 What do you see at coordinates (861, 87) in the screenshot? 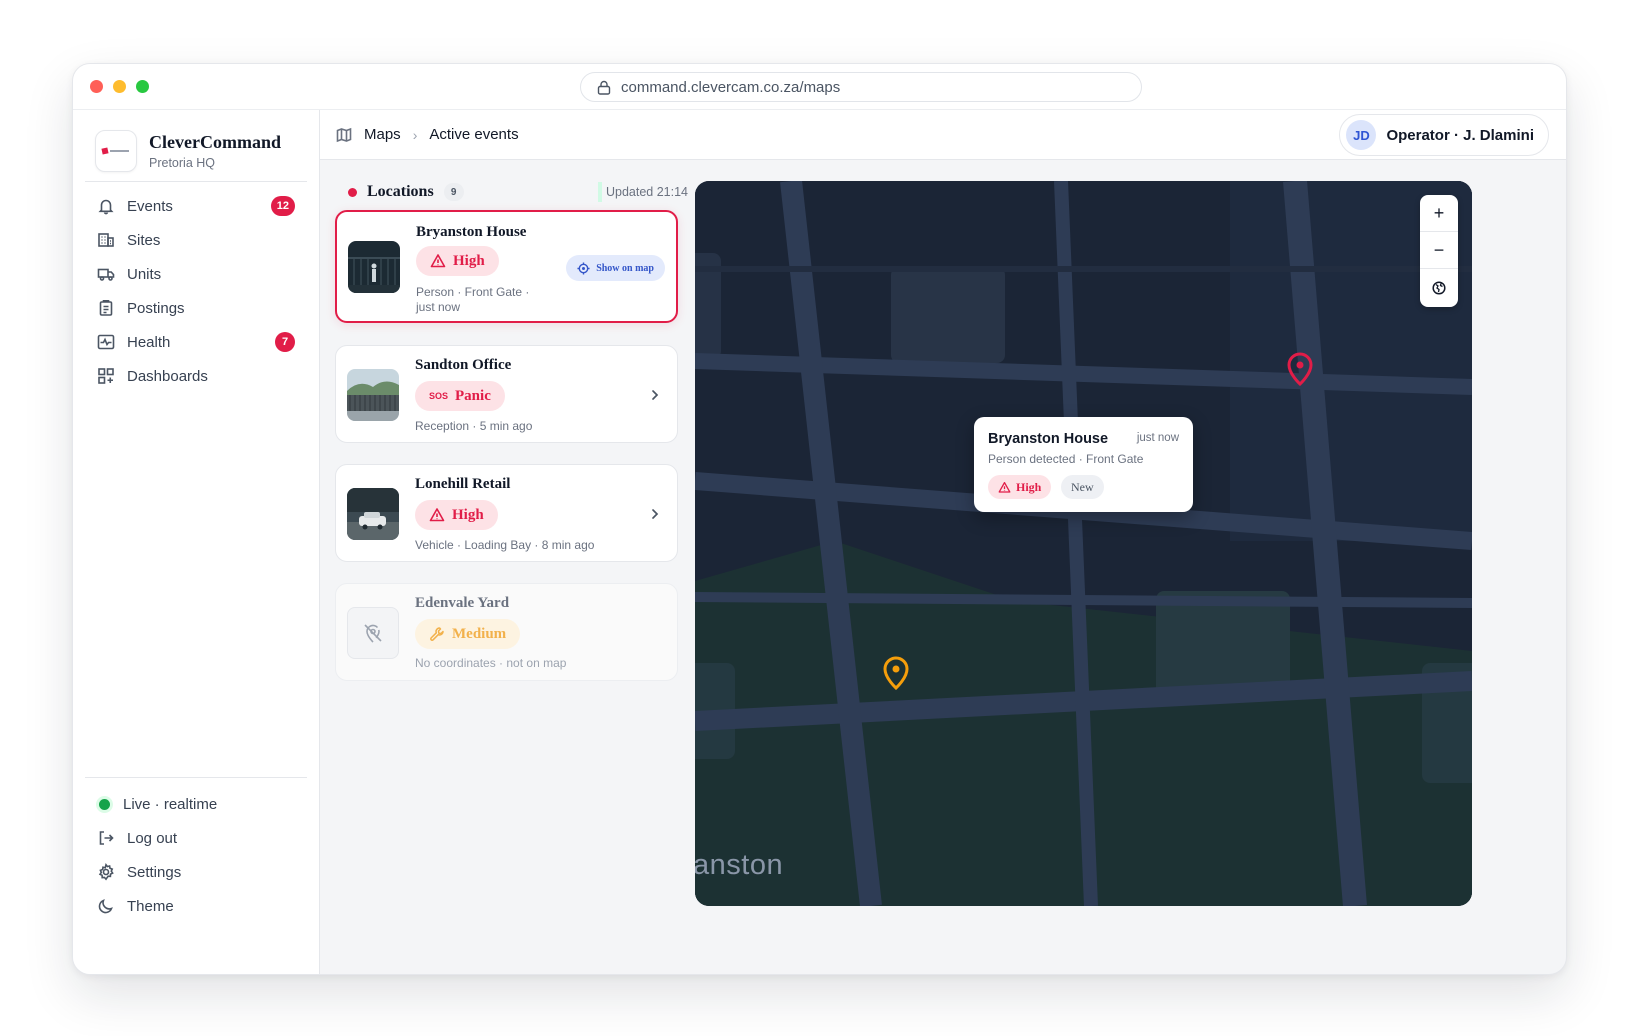
I see `address-bar: command.clevercam.co.za/maps` at bounding box center [861, 87].